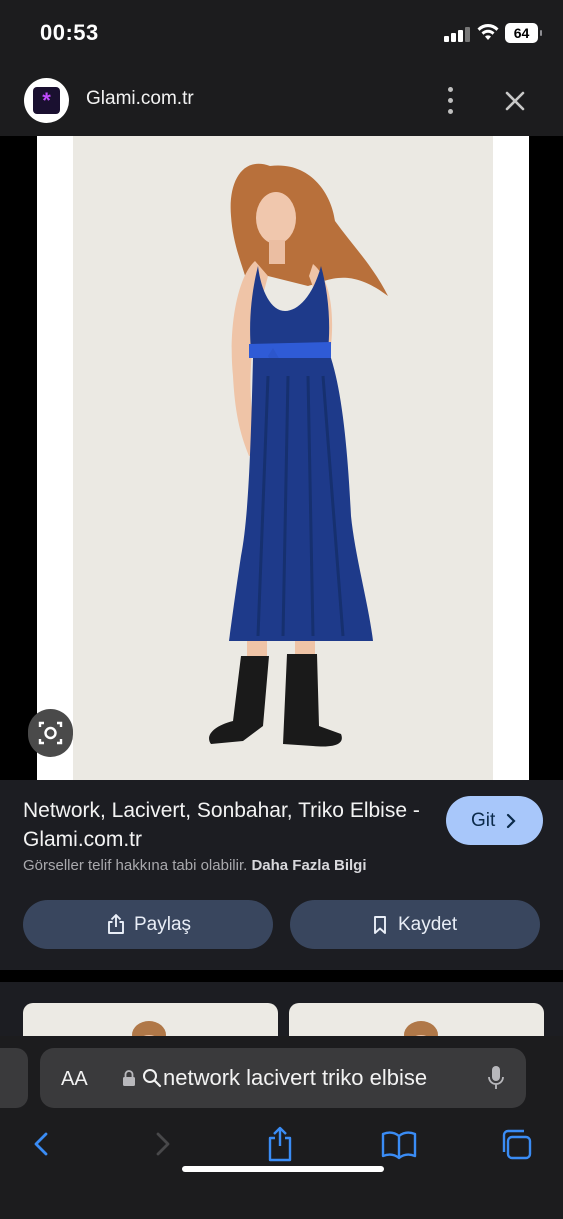 The width and height of the screenshot is (563, 1219). I want to click on search-query: network lacivert triko elbise, so click(295, 1078).